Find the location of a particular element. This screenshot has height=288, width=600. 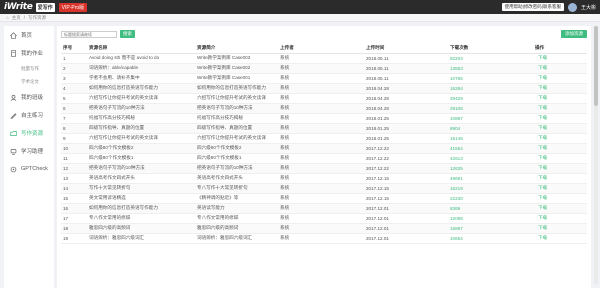

sidebar-item-label: 首页 is located at coordinates (27, 36).